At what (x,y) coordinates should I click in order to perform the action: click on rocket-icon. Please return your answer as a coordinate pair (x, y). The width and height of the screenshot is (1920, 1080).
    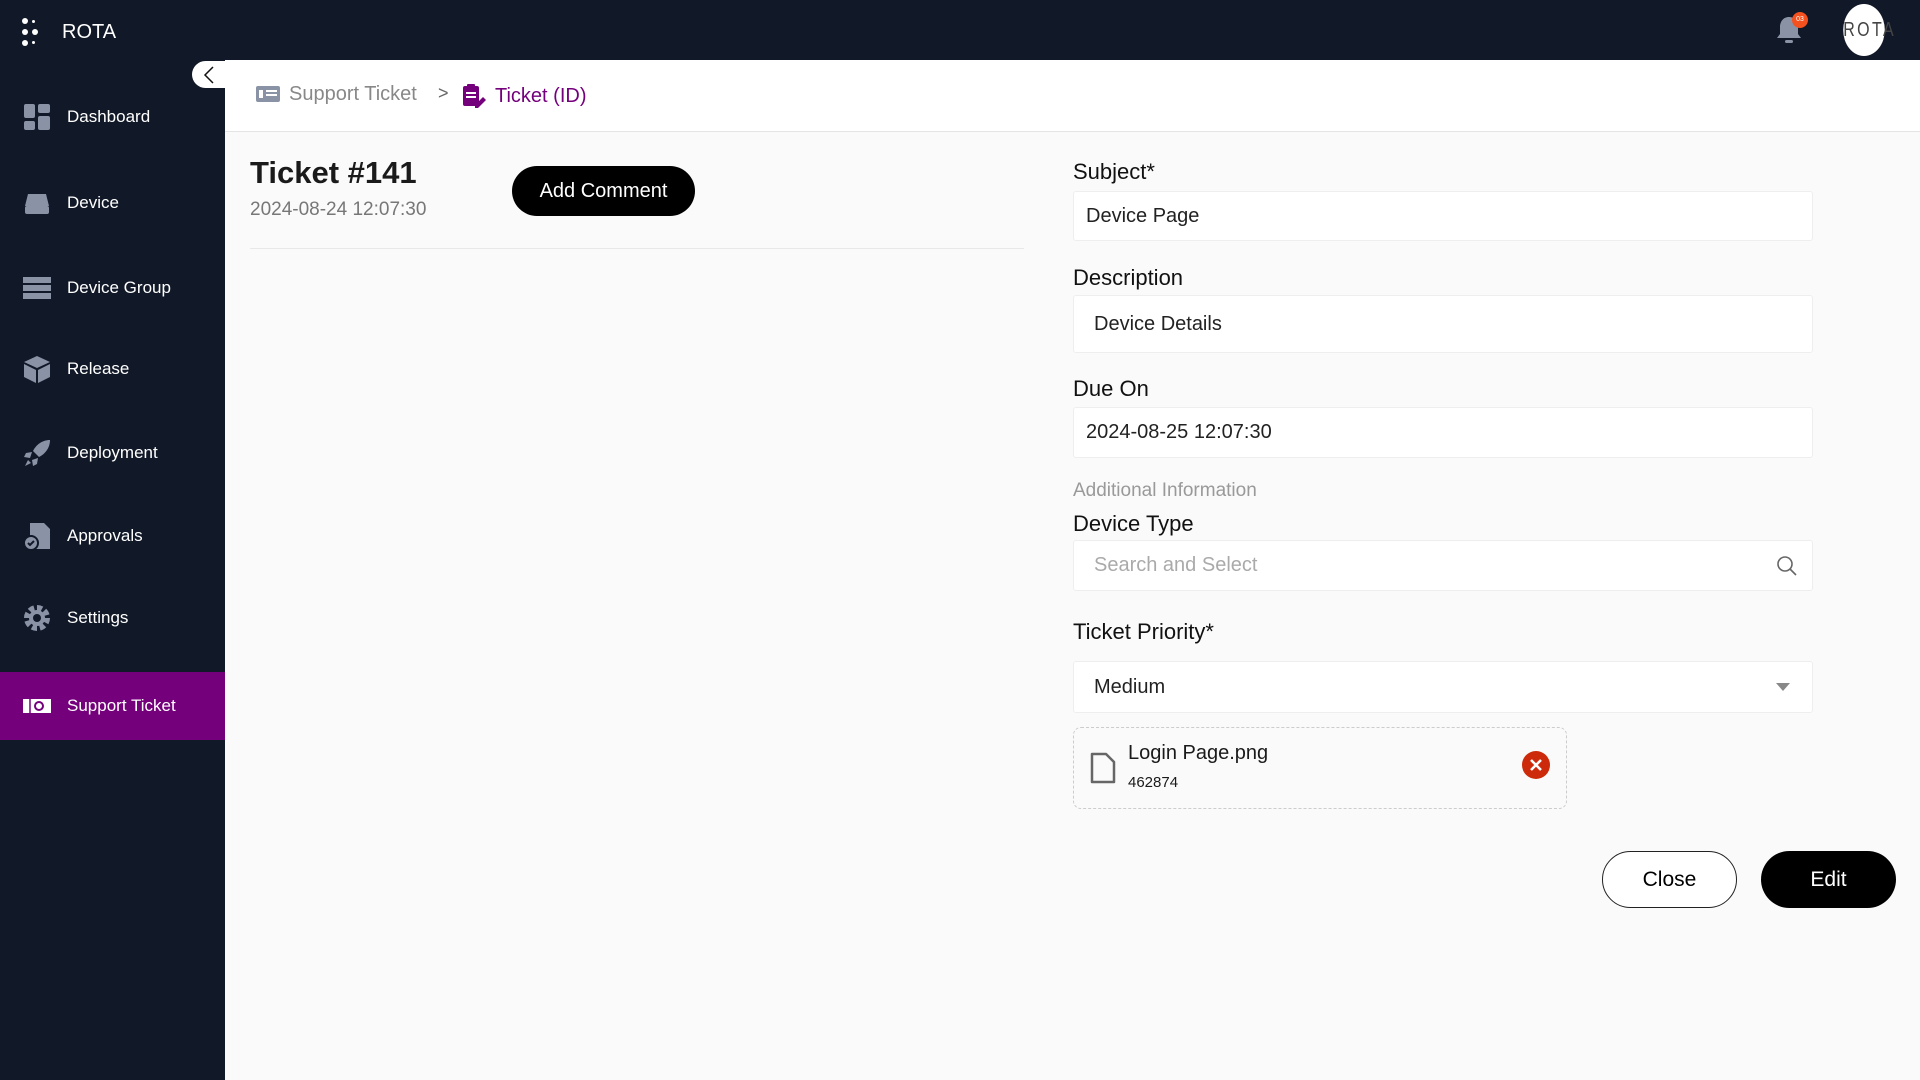
    Looking at the image, I should click on (37, 453).